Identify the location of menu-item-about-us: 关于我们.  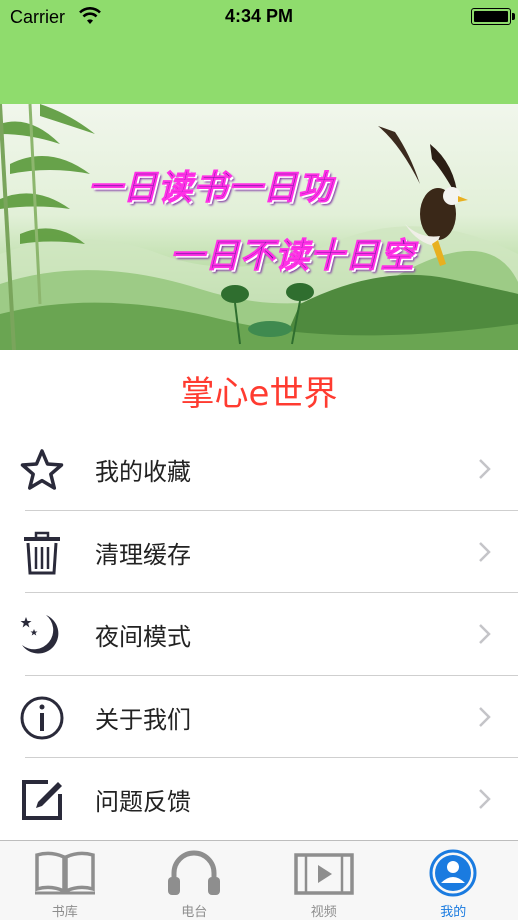
(259, 717).